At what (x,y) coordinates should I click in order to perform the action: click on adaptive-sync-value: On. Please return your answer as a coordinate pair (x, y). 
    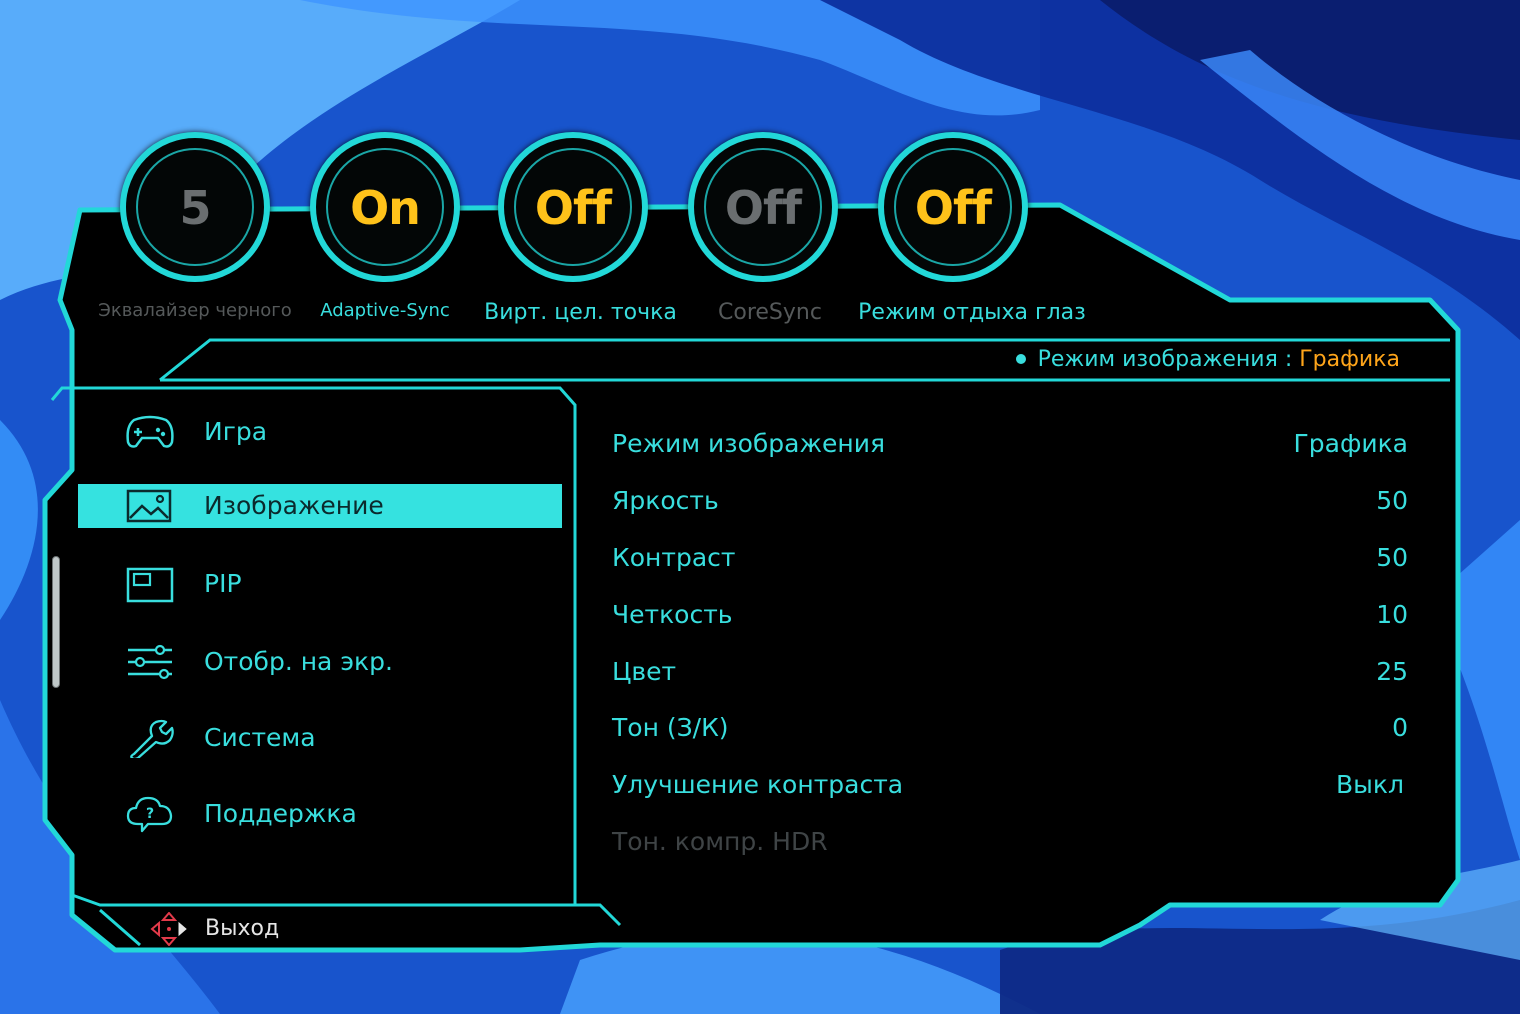
    Looking at the image, I should click on (385, 208).